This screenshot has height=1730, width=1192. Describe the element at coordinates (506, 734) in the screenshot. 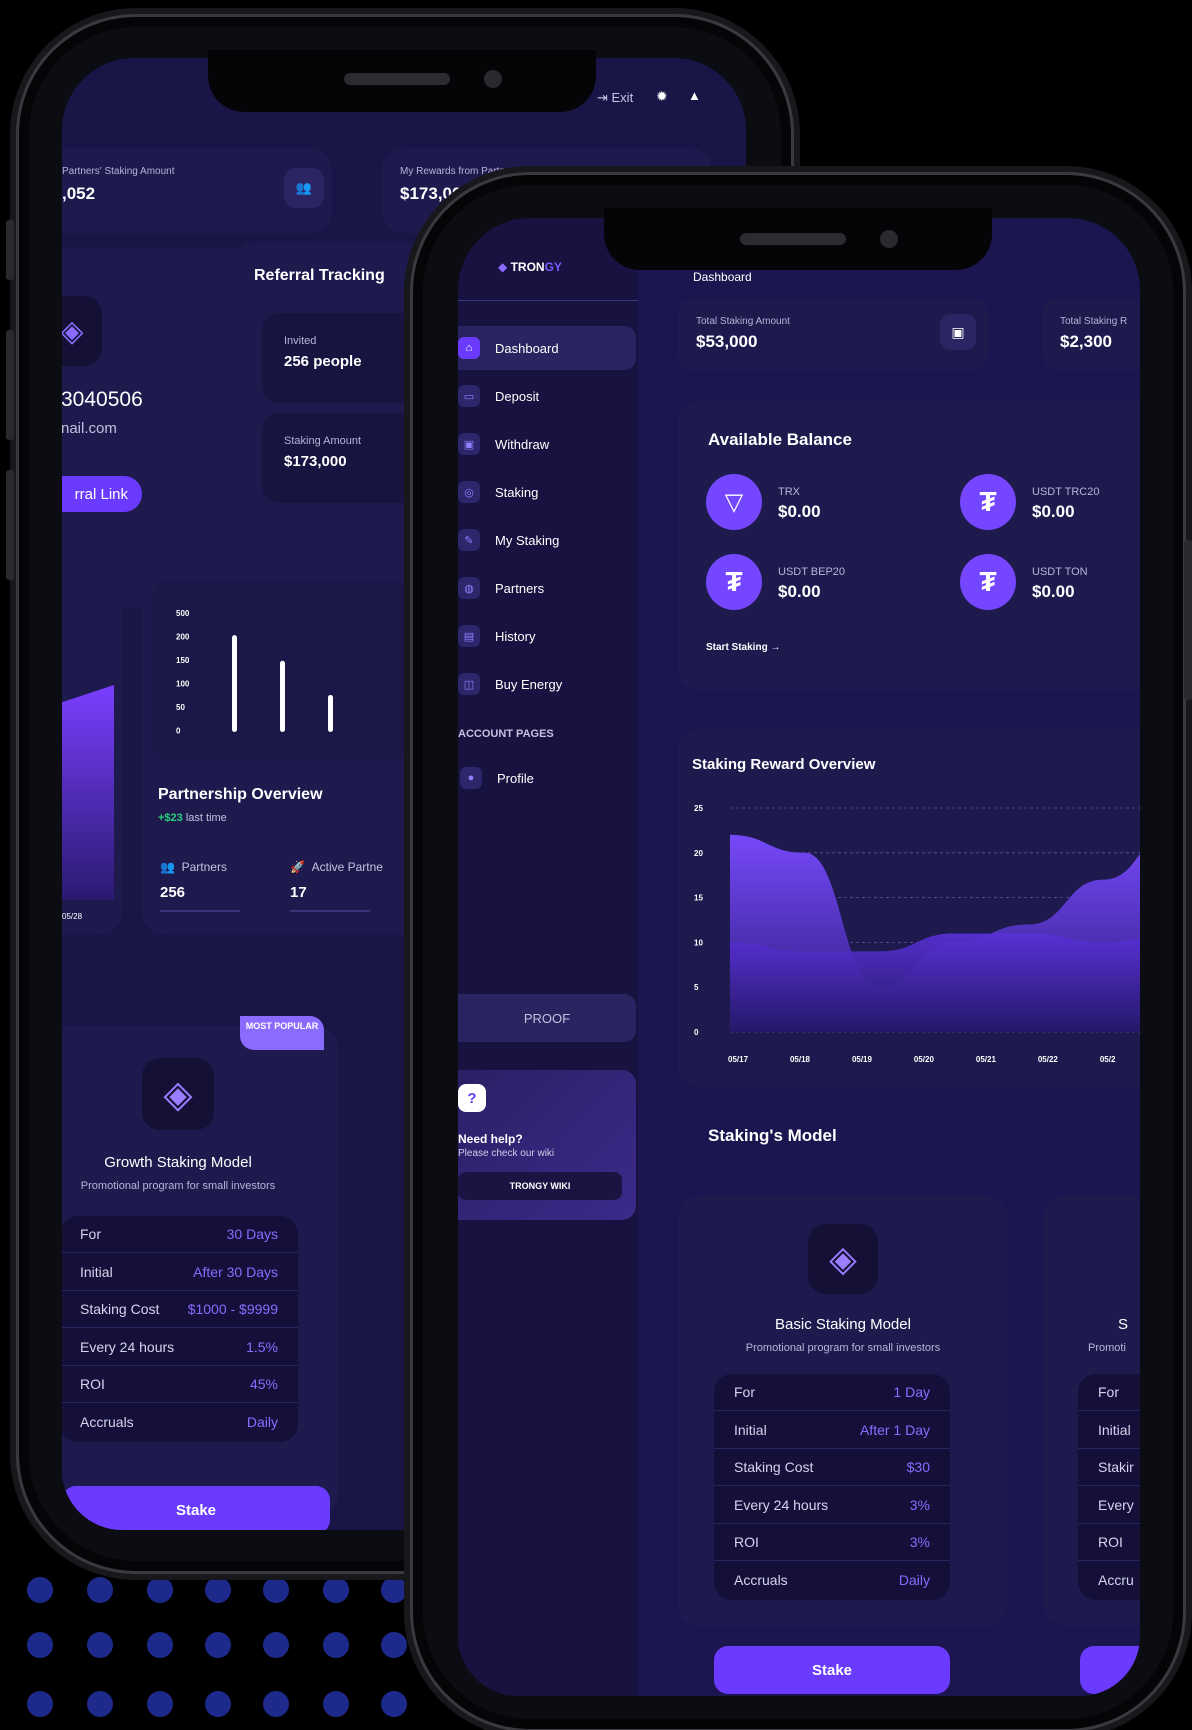

I see `account-pages-label: ACCOUNT PAGES` at that location.